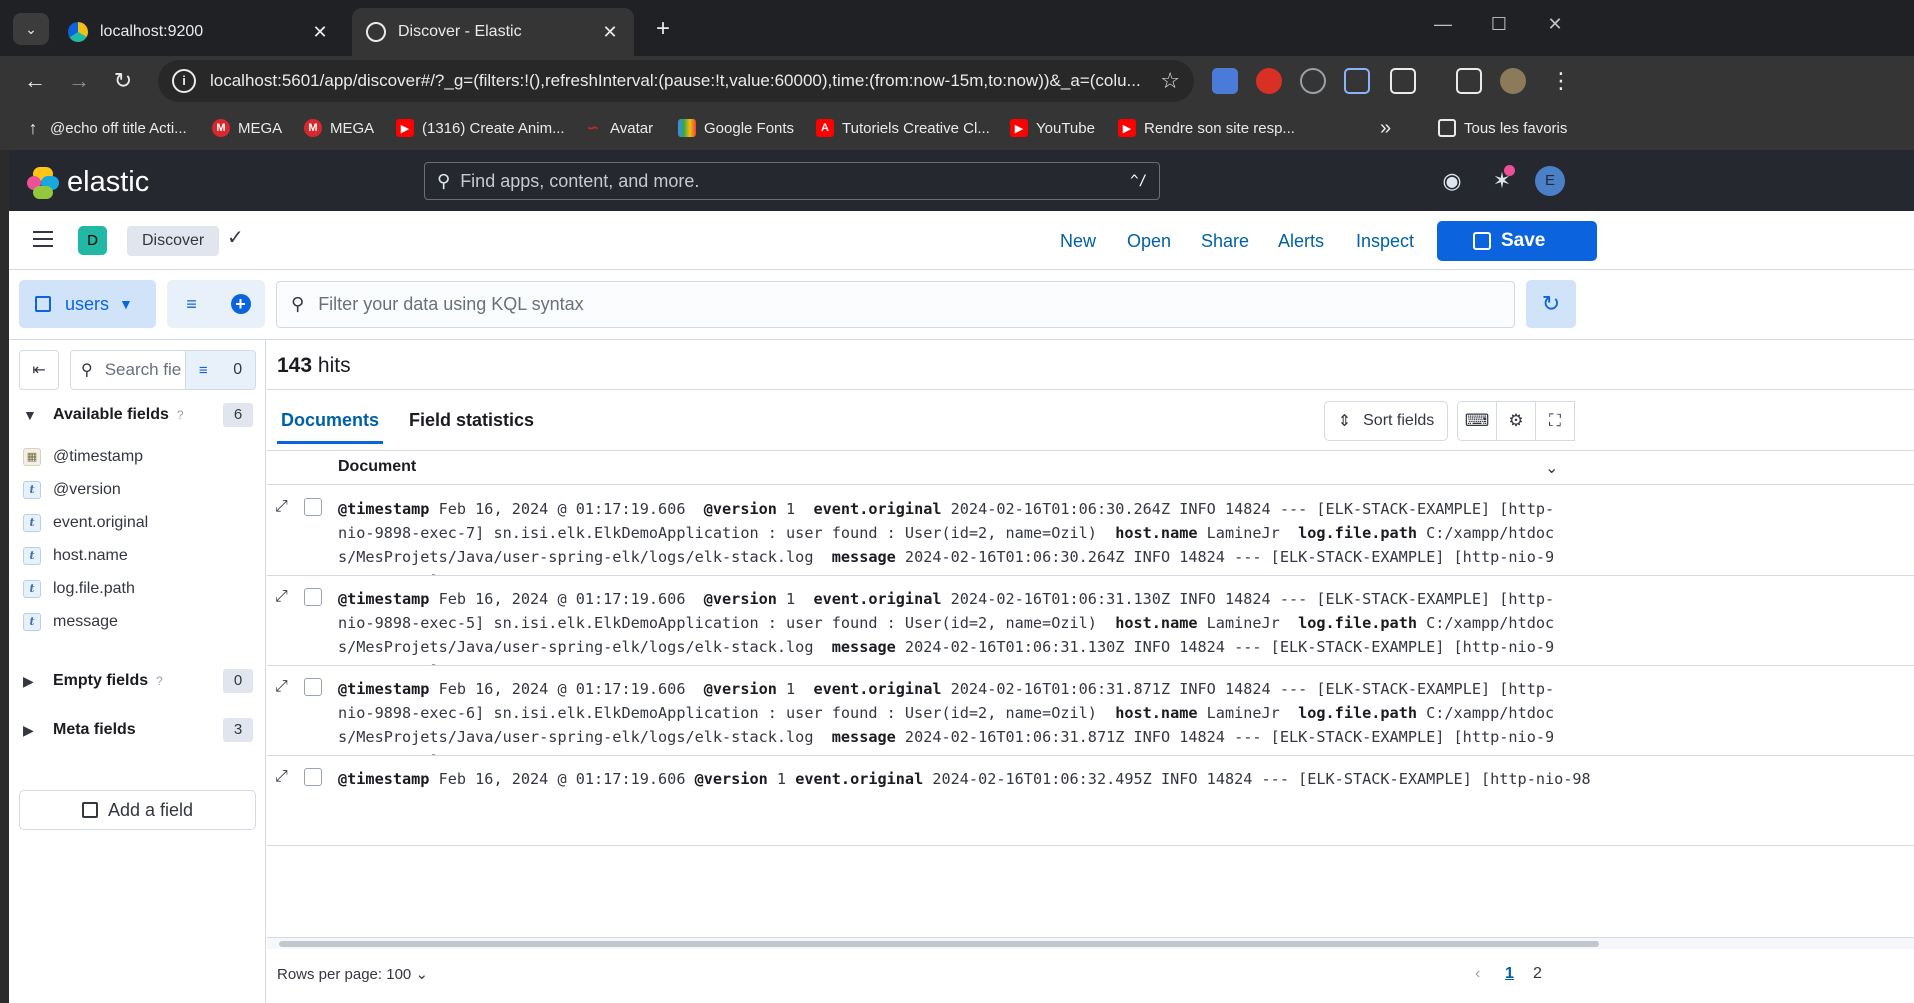 This screenshot has width=1914, height=1003. I want to click on inspect-link: Inspect, so click(1385, 241).